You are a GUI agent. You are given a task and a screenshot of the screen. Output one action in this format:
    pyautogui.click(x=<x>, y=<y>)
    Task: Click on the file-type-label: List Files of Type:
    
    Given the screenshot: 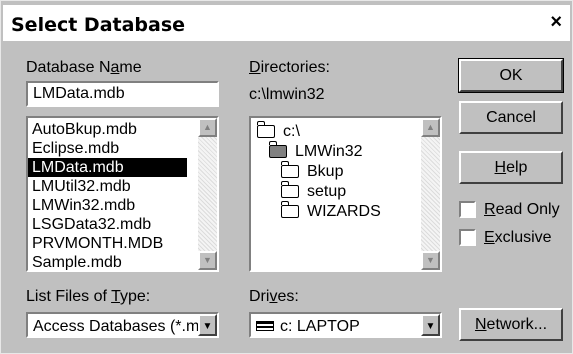 What is the action you would take?
    pyautogui.click(x=88, y=296)
    